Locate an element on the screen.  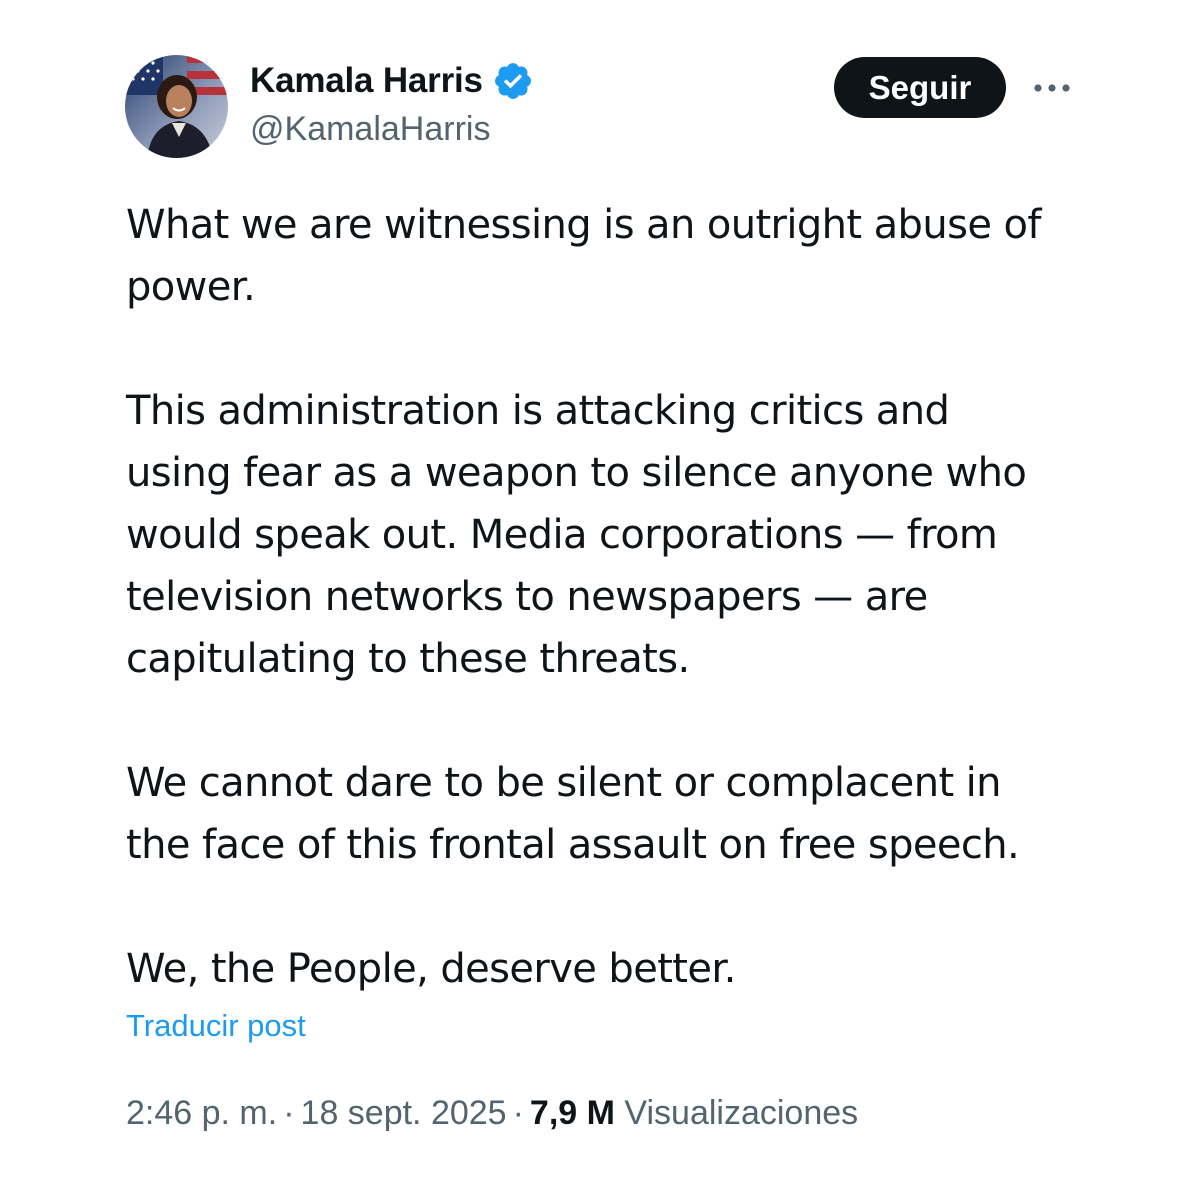
author-name-row: Kamala Harris is located at coordinates (392, 81).